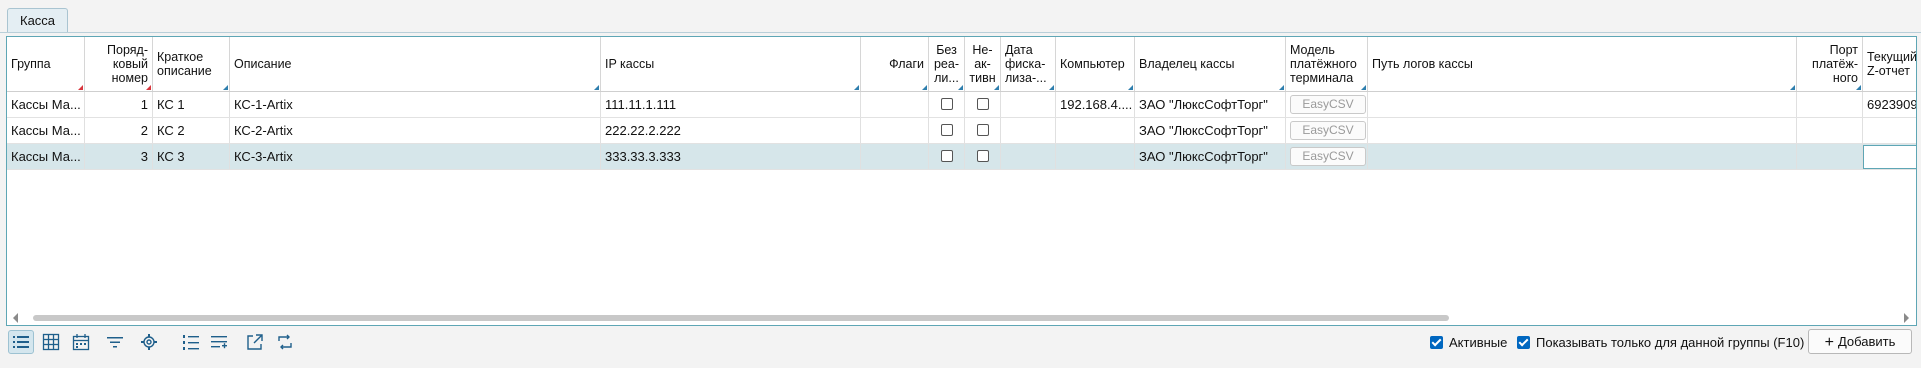 The width and height of the screenshot is (1921, 368). I want to click on grid-view-button, so click(51, 342).